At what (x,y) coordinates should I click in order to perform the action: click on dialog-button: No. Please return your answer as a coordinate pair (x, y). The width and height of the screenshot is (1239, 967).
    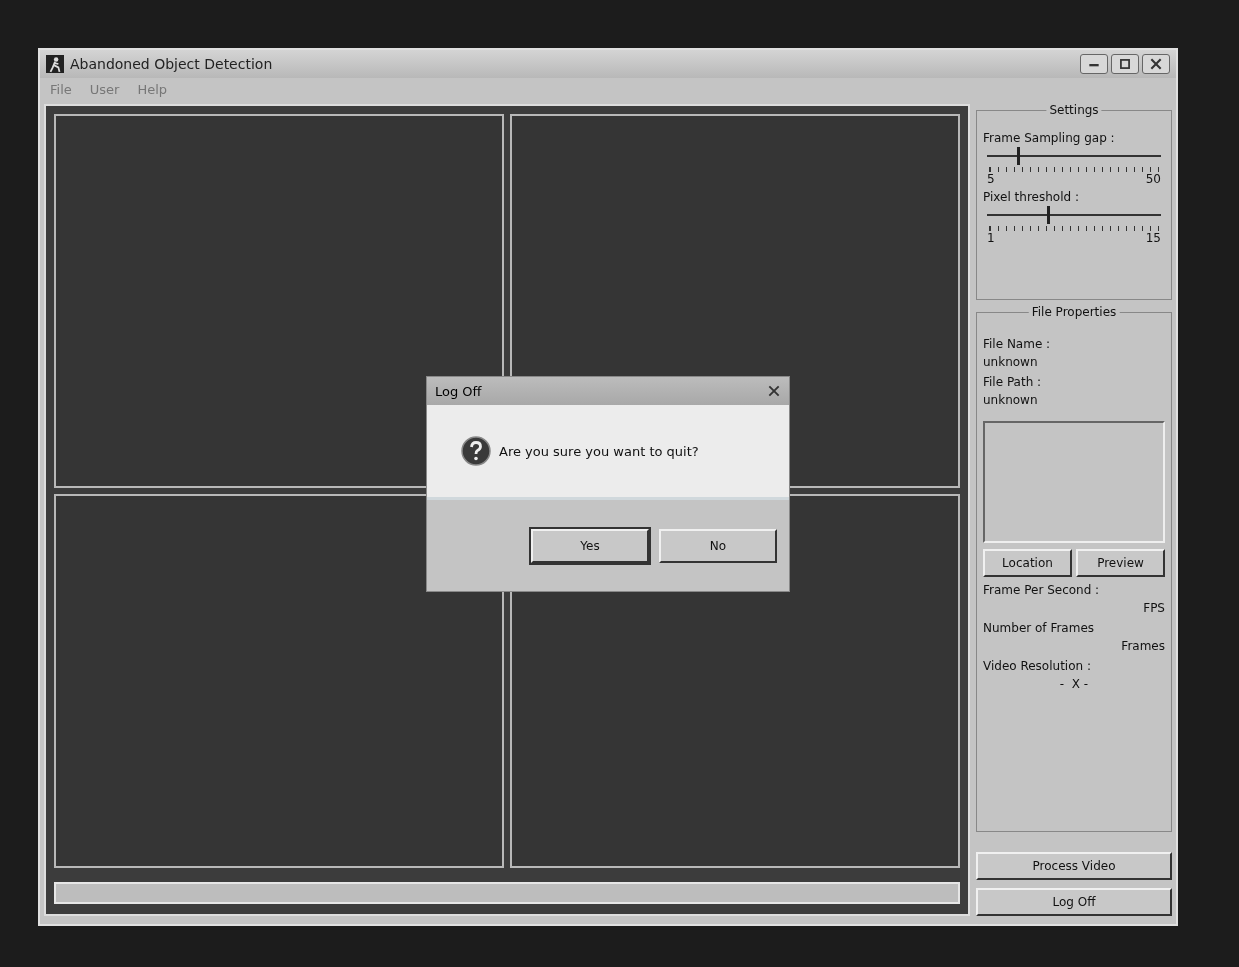
    Looking at the image, I should click on (718, 545).